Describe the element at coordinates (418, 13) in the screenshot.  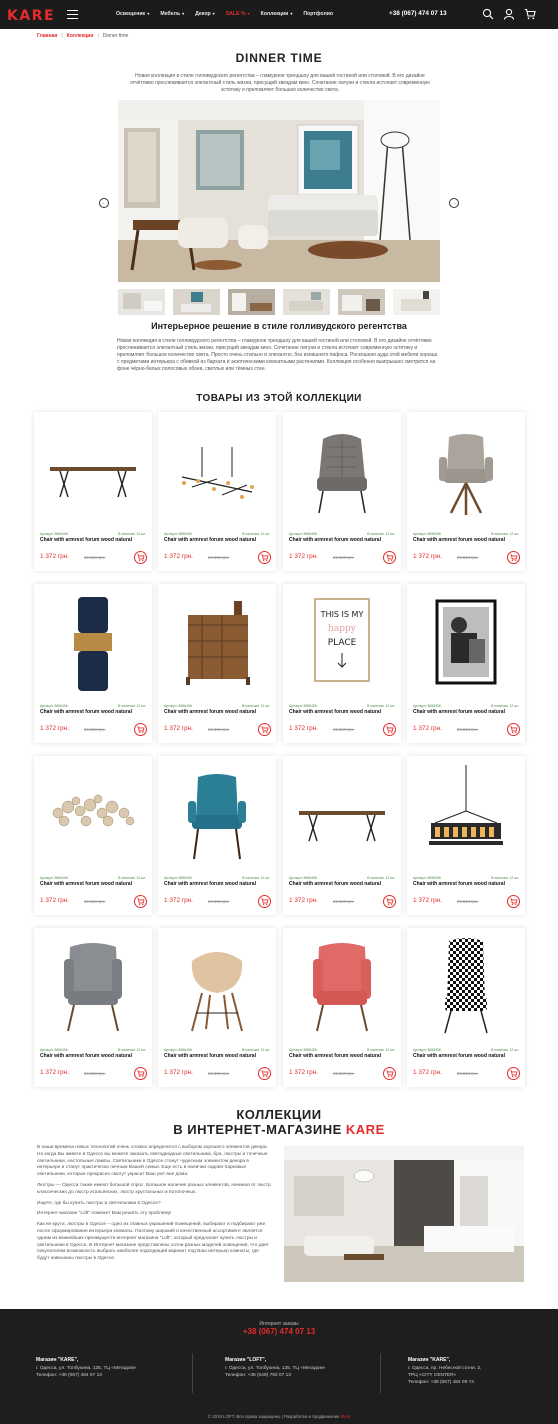
I see `header-phone: +38 (067) 474 07 13` at that location.